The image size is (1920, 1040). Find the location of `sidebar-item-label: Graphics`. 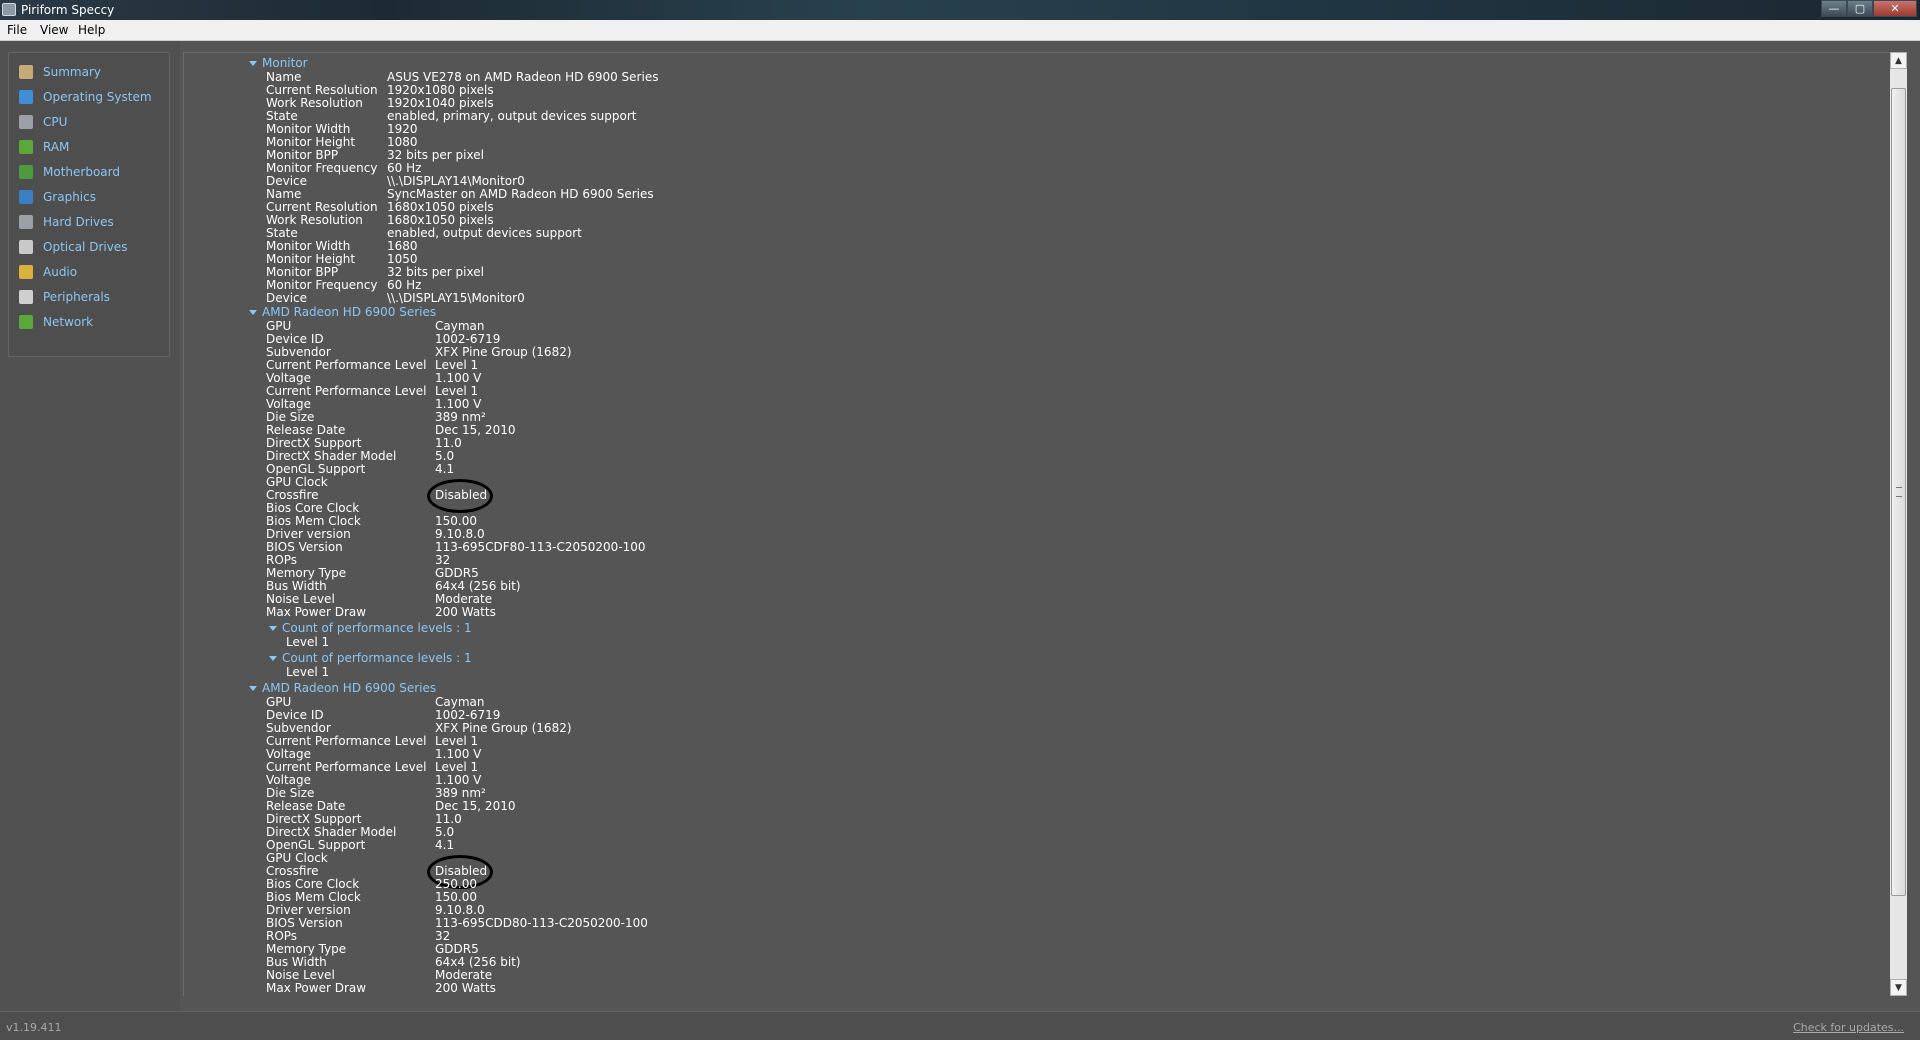

sidebar-item-label: Graphics is located at coordinates (69, 197).